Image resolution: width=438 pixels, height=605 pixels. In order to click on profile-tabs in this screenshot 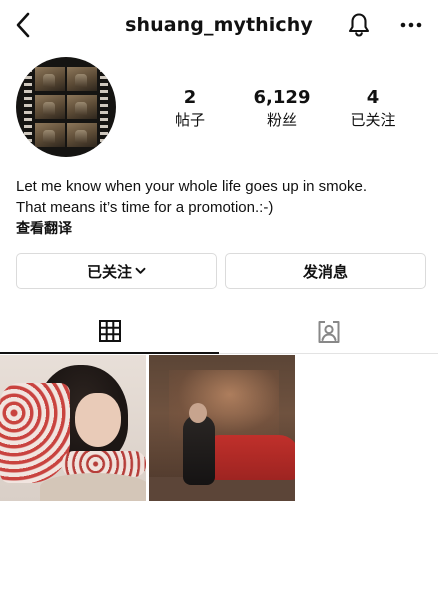, I will do `click(219, 332)`.